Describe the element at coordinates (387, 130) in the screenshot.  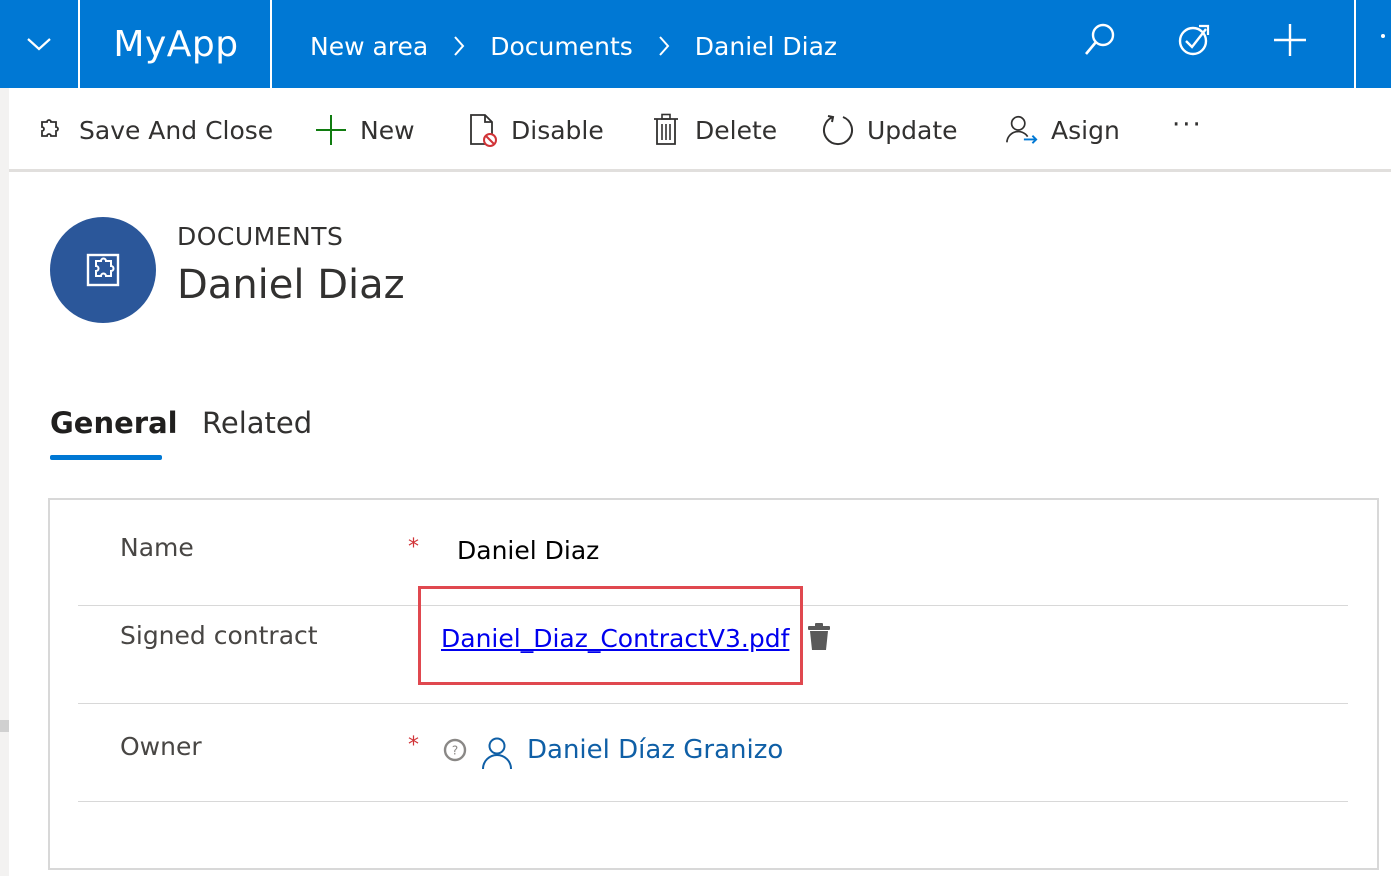
I see `new-label: New` at that location.